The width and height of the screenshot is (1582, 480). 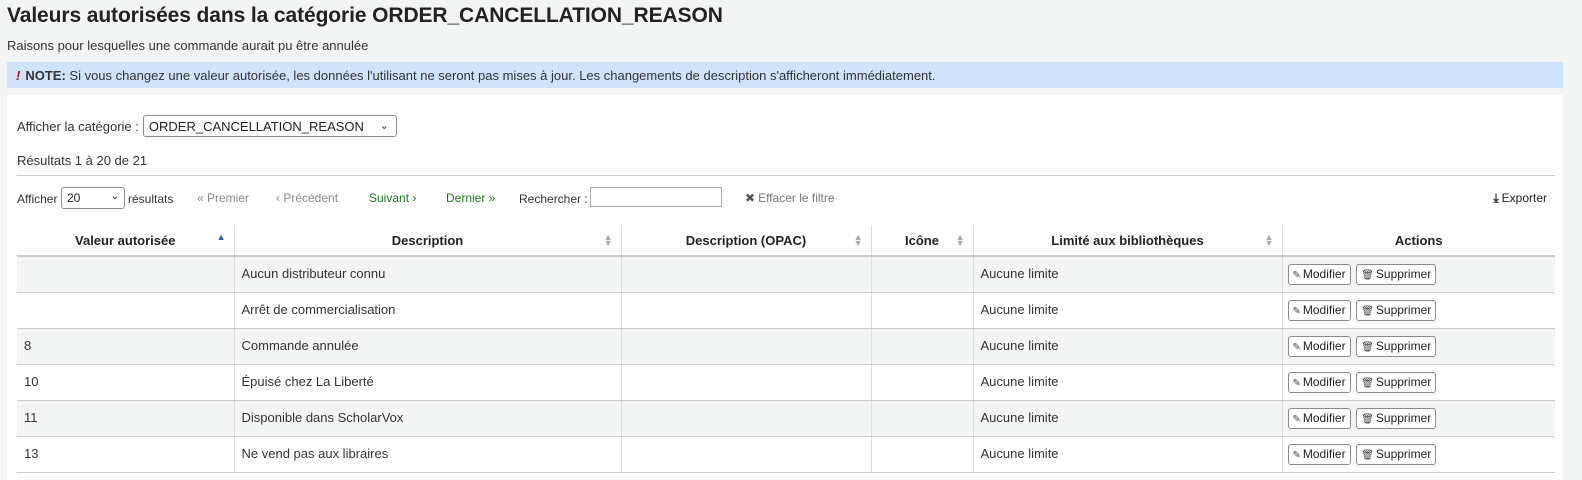 I want to click on cell-description: Arrêt de commercialisation, so click(x=427, y=310).